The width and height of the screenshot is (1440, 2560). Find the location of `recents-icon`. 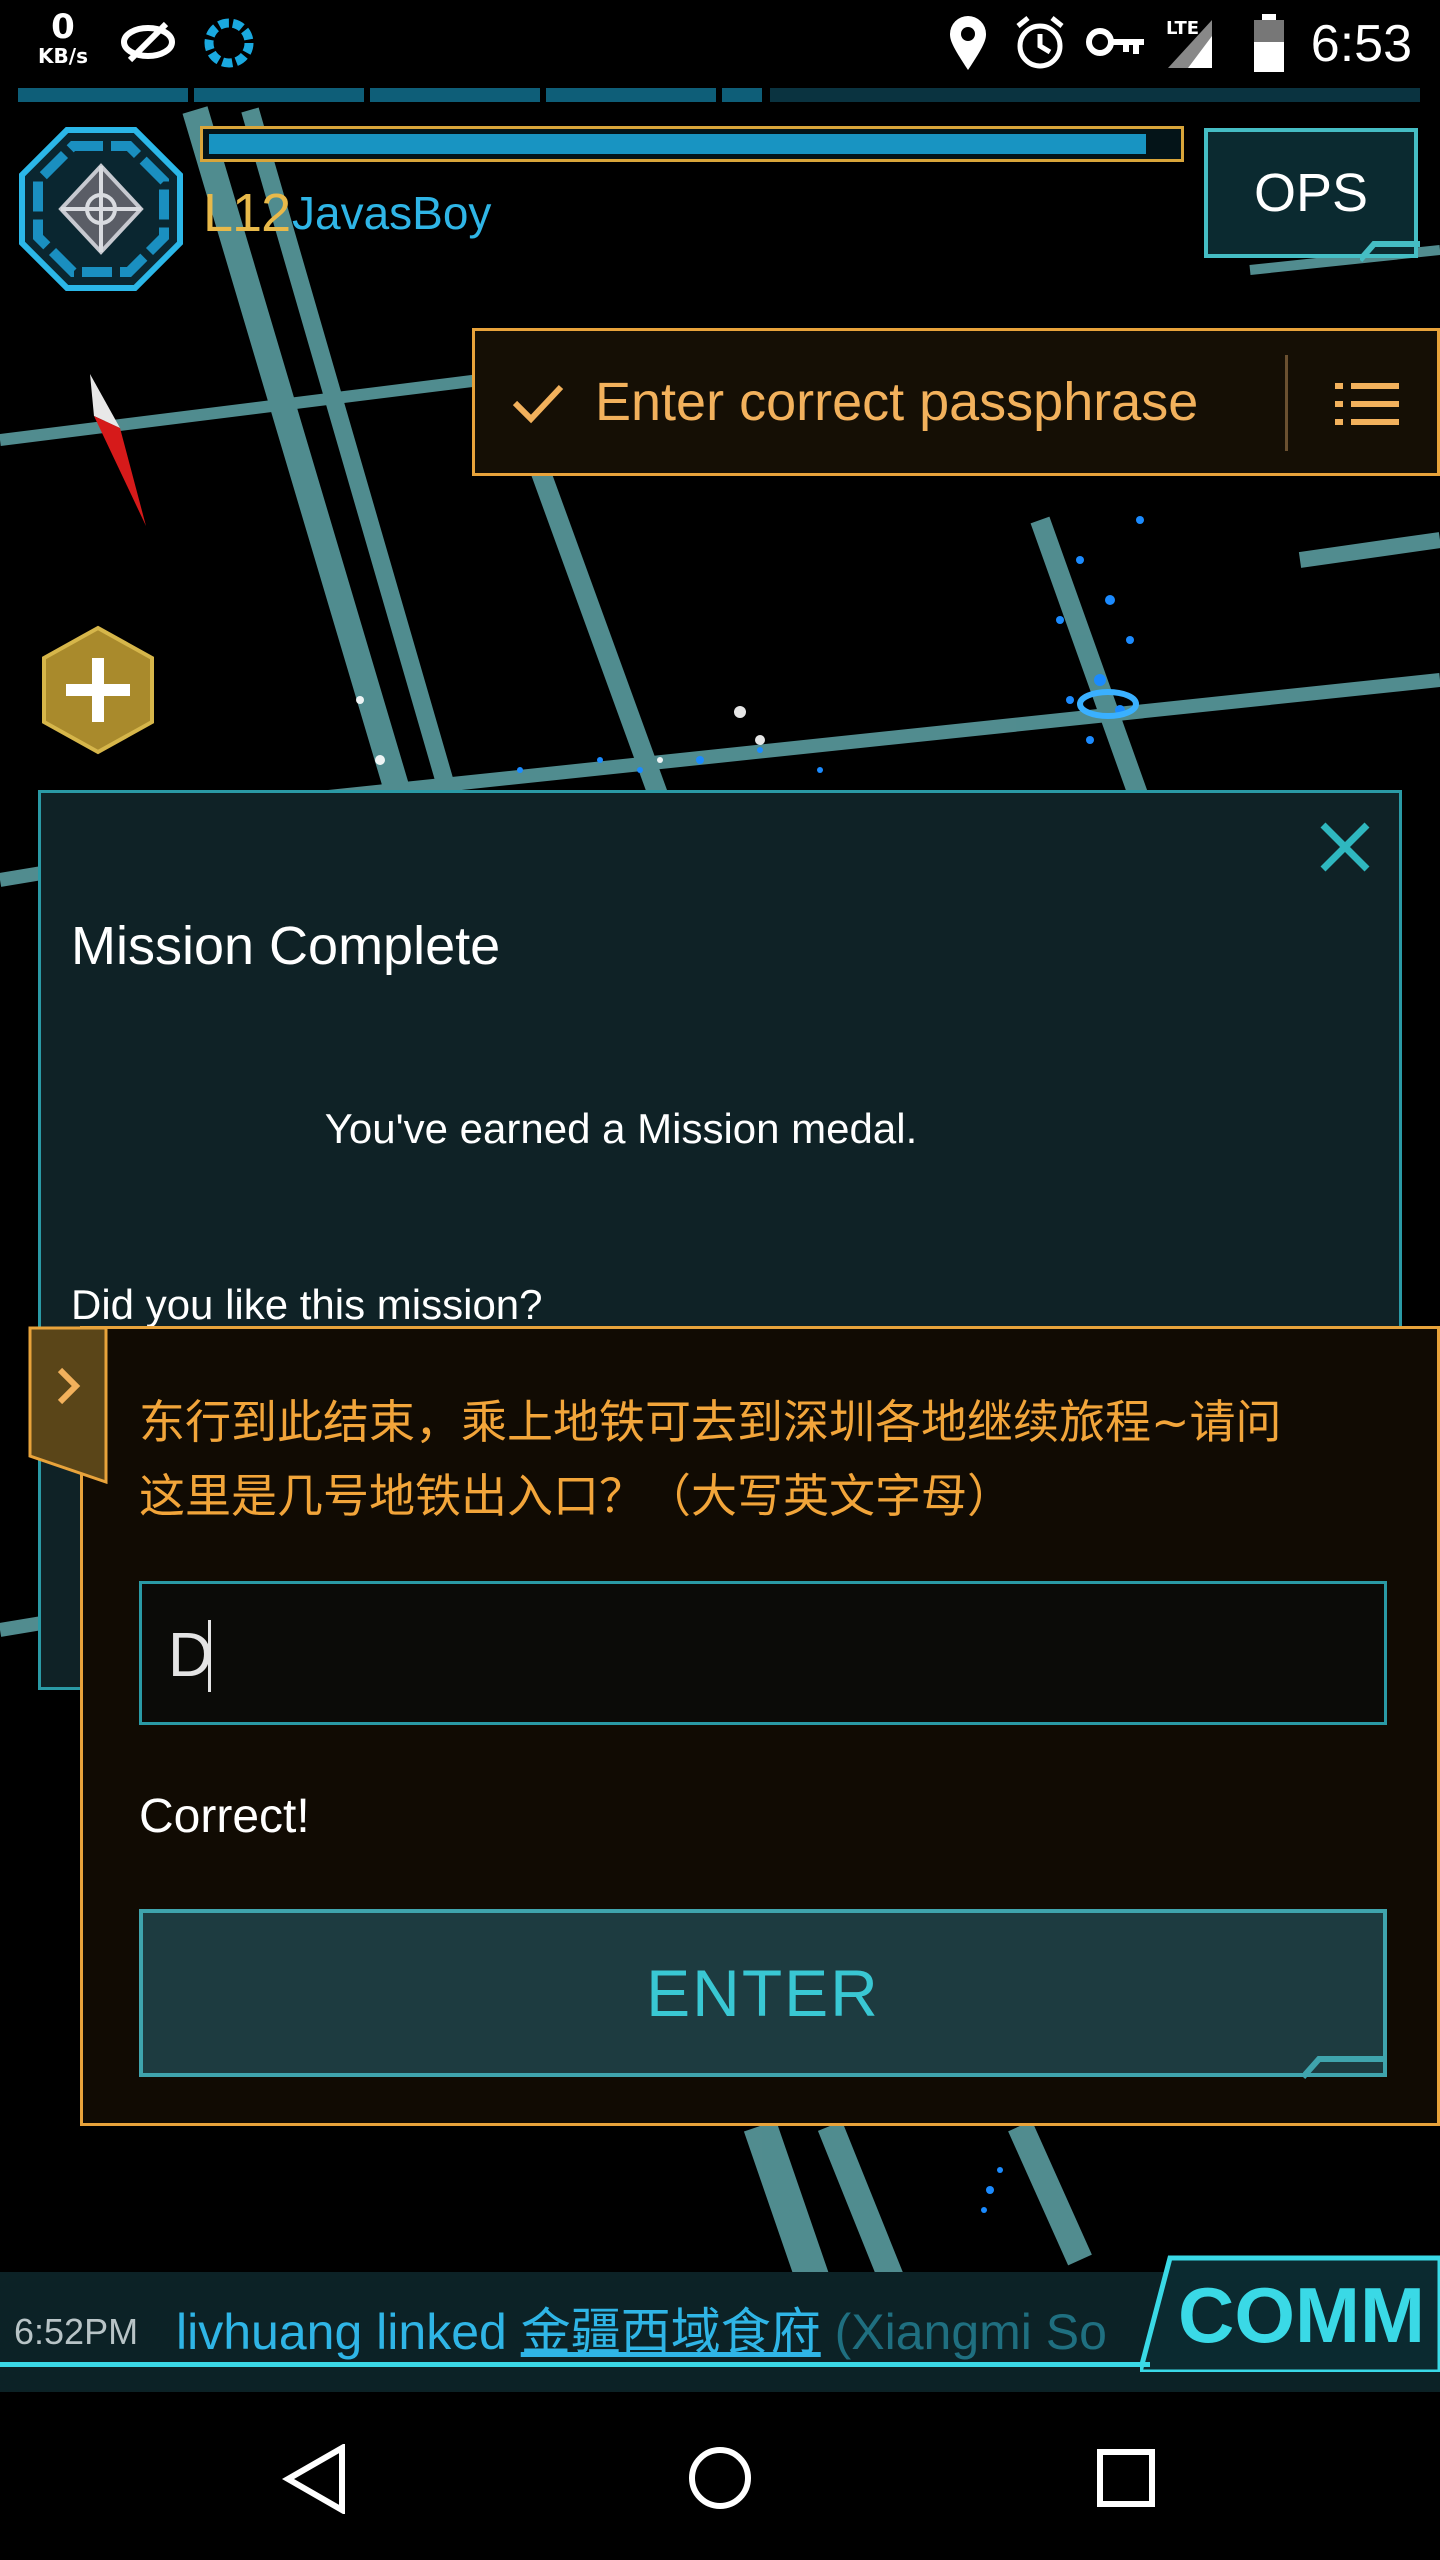

recents-icon is located at coordinates (1126, 2478).